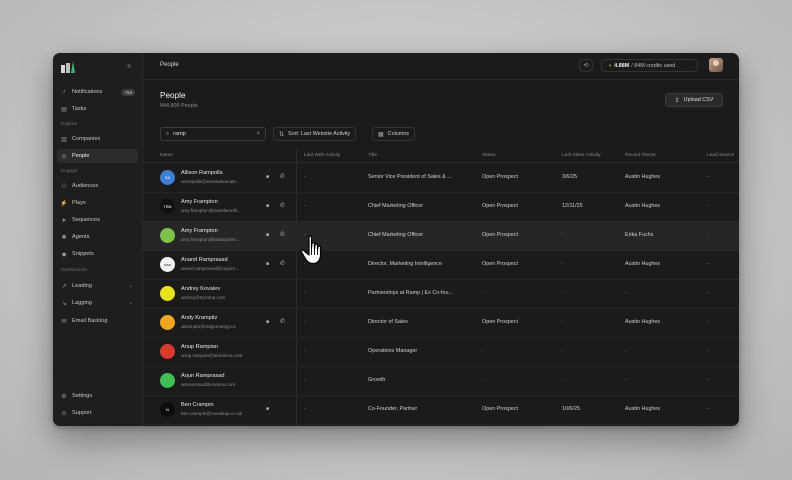 The height and width of the screenshot is (480, 792). What do you see at coordinates (569, 177) in the screenshot?
I see `cell-last-sales-activity: 3/6/25` at bounding box center [569, 177].